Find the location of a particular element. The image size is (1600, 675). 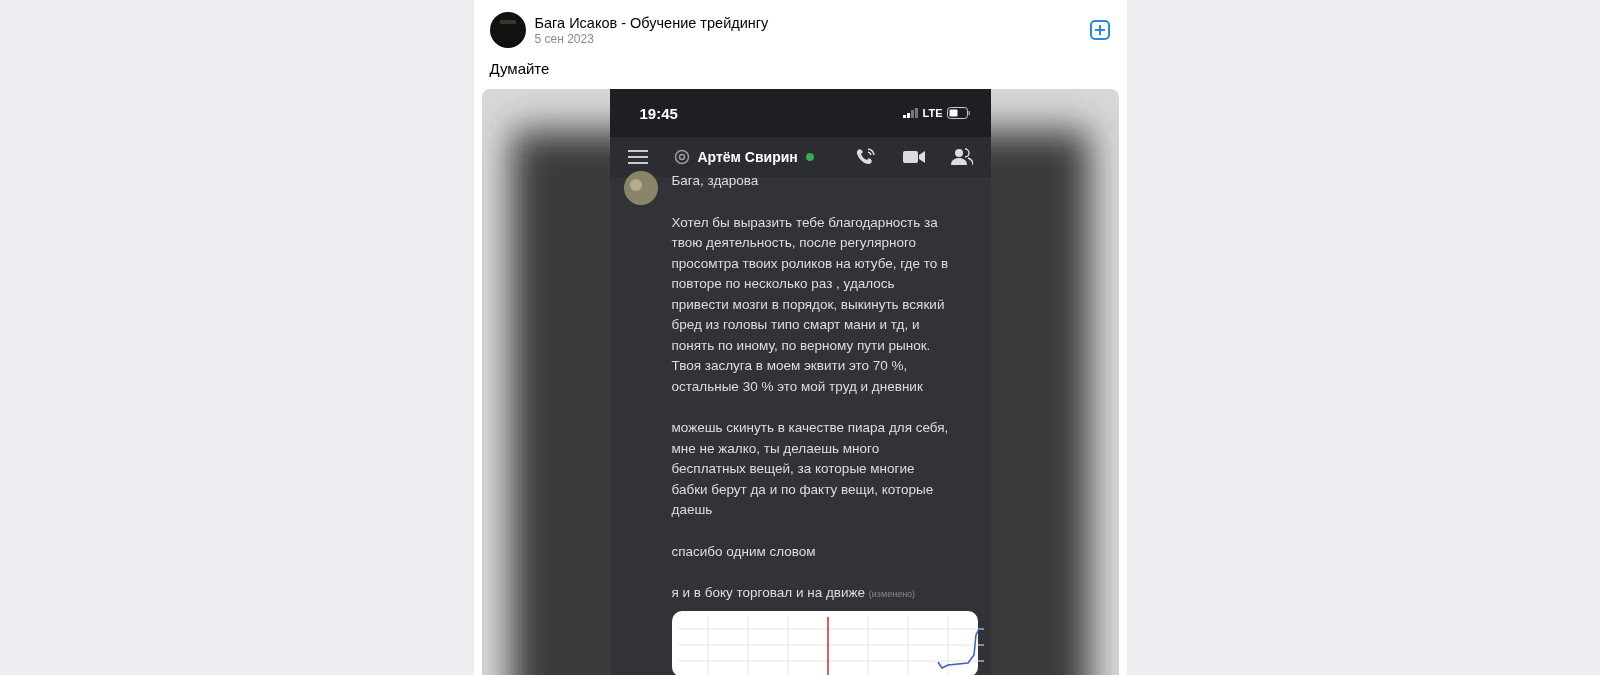

message-text: можешь скинуть в качестве пиара для себя, мне не жалко, ты делаешь много бесплатных вещей, за которые многие бабки берут да и по факту вещи, которые даешь is located at coordinates (810, 469).